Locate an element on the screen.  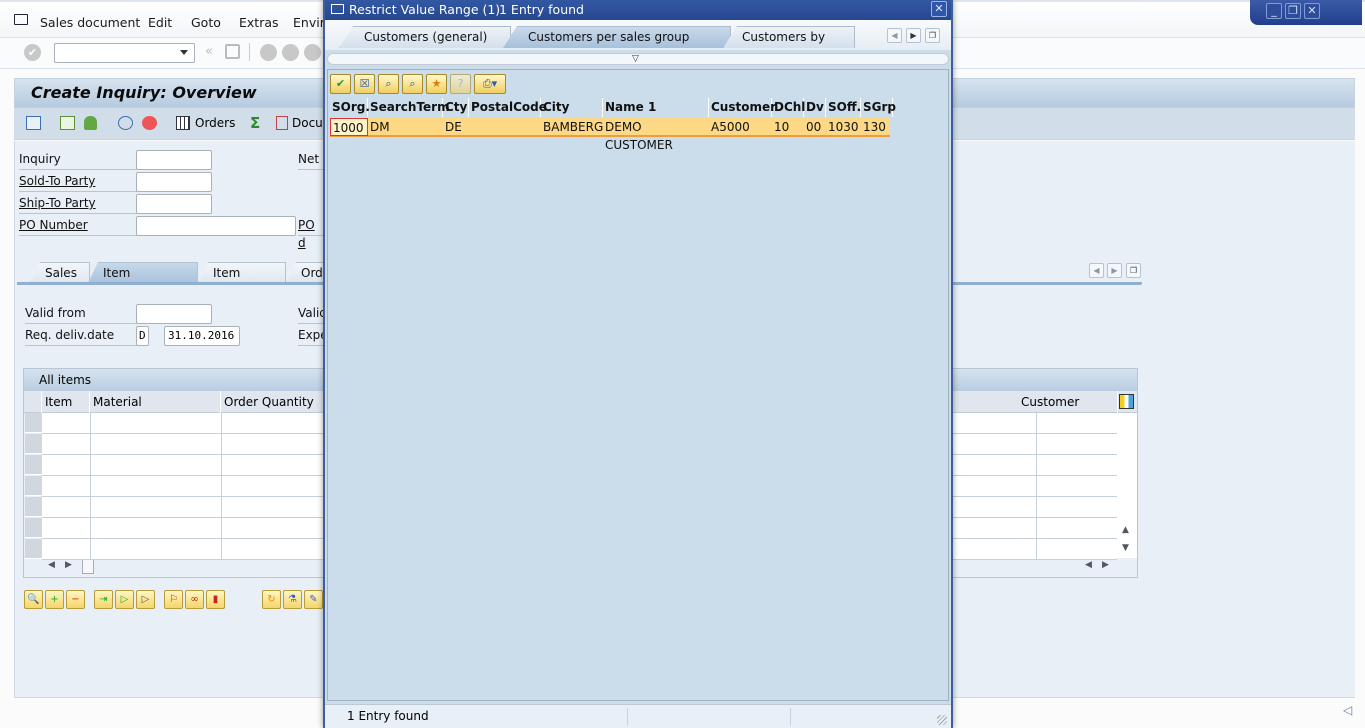
save-icon is located at coordinates (232, 51).